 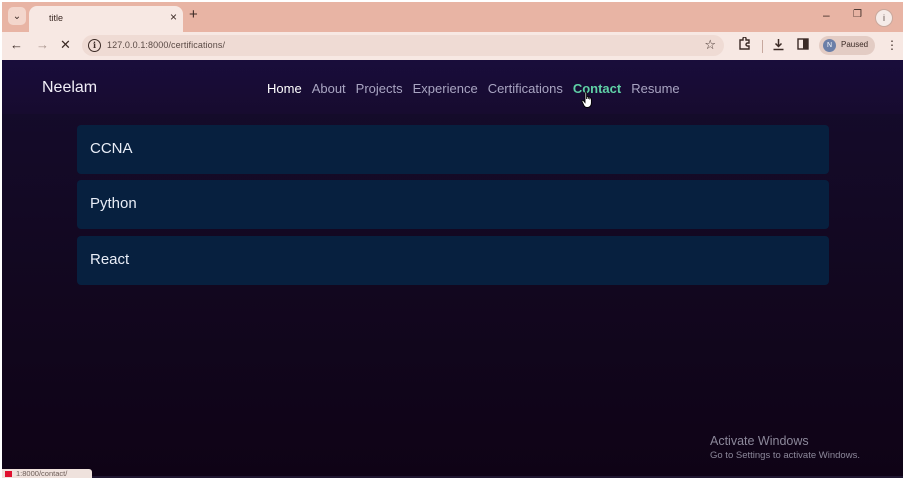 What do you see at coordinates (525, 88) in the screenshot?
I see `nav-certifications: Certifications` at bounding box center [525, 88].